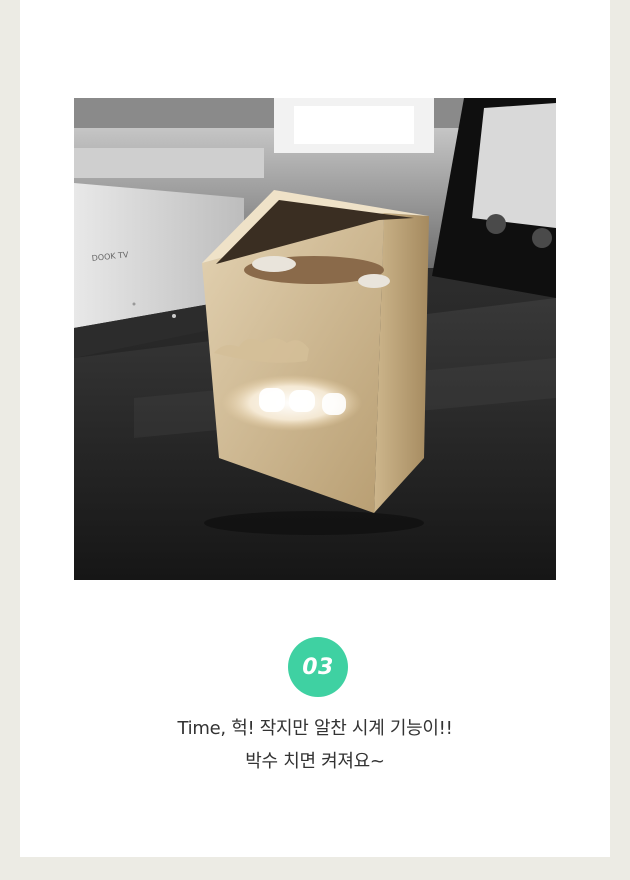  Describe the element at coordinates (315, 728) in the screenshot. I see `caption-line-1: Time, 헉! 작지만 알찬 시계 기능이!!` at that location.